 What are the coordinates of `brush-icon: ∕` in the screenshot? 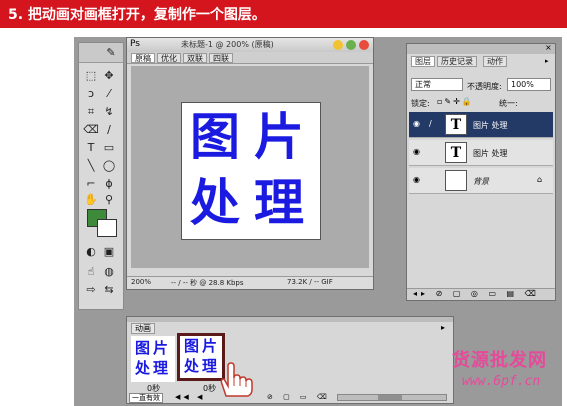 It's located at (430, 123).